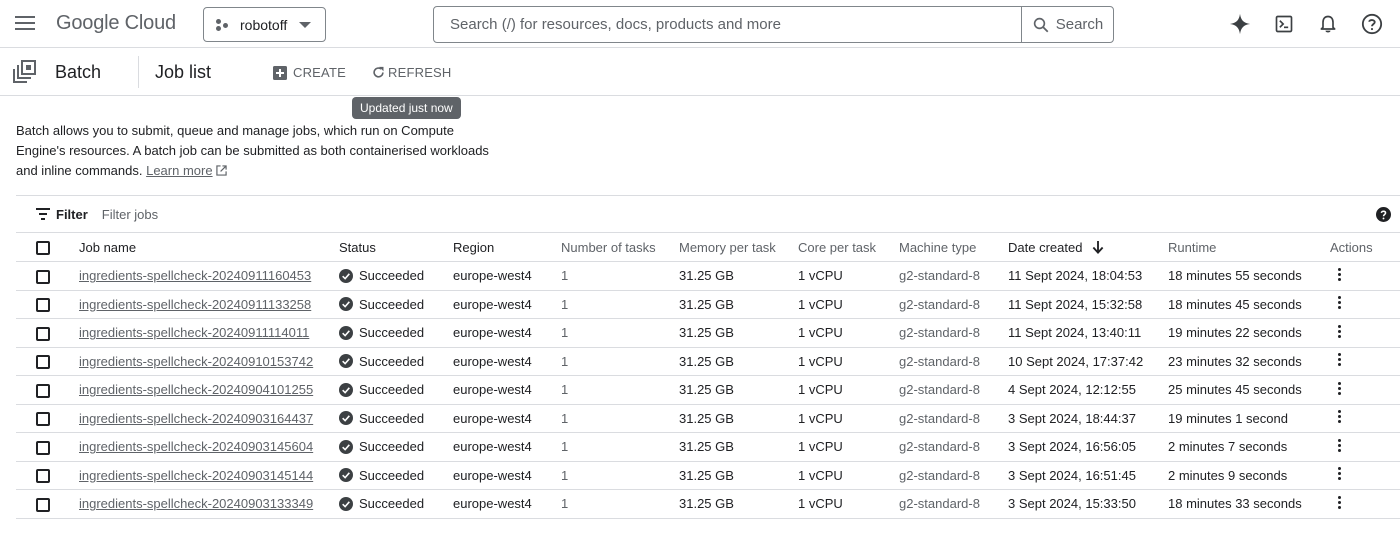 The width and height of the screenshot is (1400, 539). Describe the element at coordinates (24, 71) in the screenshot. I see `batch-product-icon` at that location.